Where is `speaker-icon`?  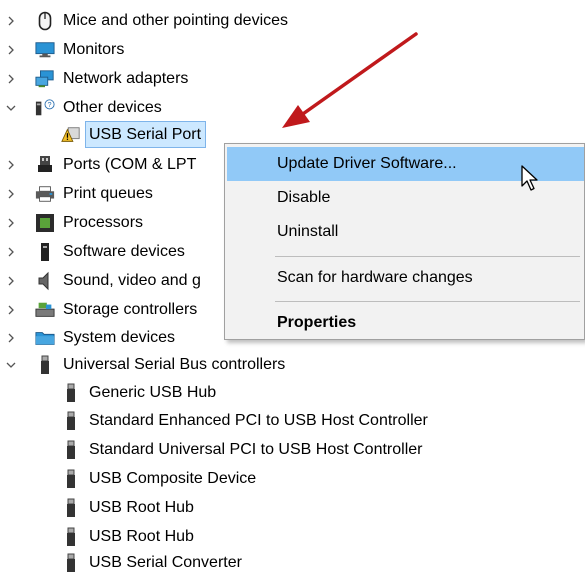
speaker-icon is located at coordinates (45, 281).